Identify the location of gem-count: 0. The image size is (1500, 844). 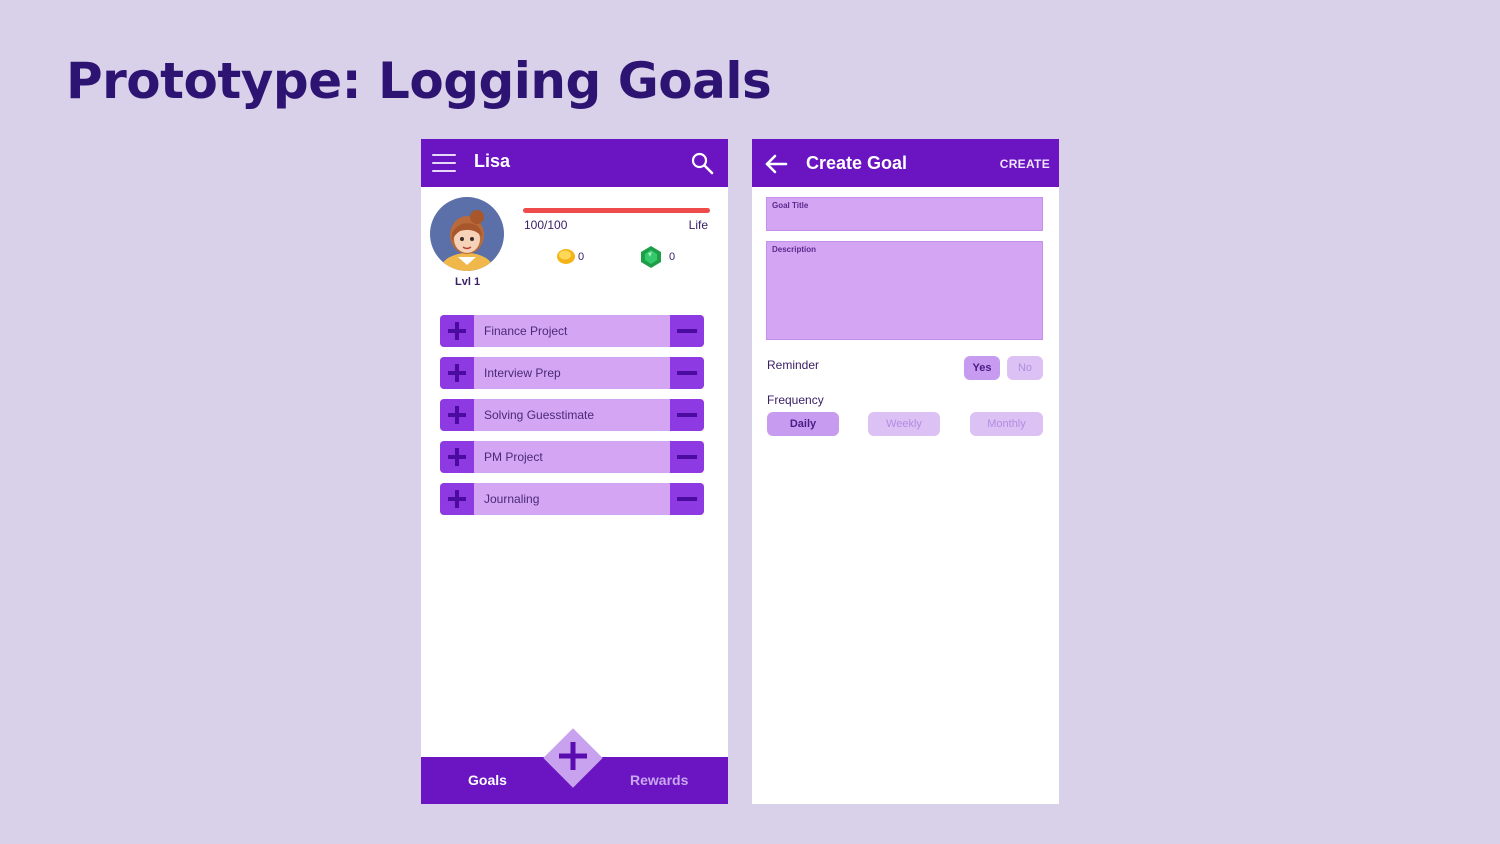
(672, 257).